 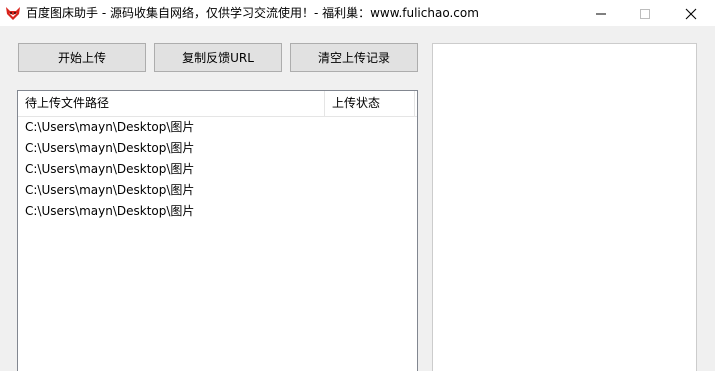 What do you see at coordinates (82, 57) in the screenshot?
I see `start-upload-button: 开始上传` at bounding box center [82, 57].